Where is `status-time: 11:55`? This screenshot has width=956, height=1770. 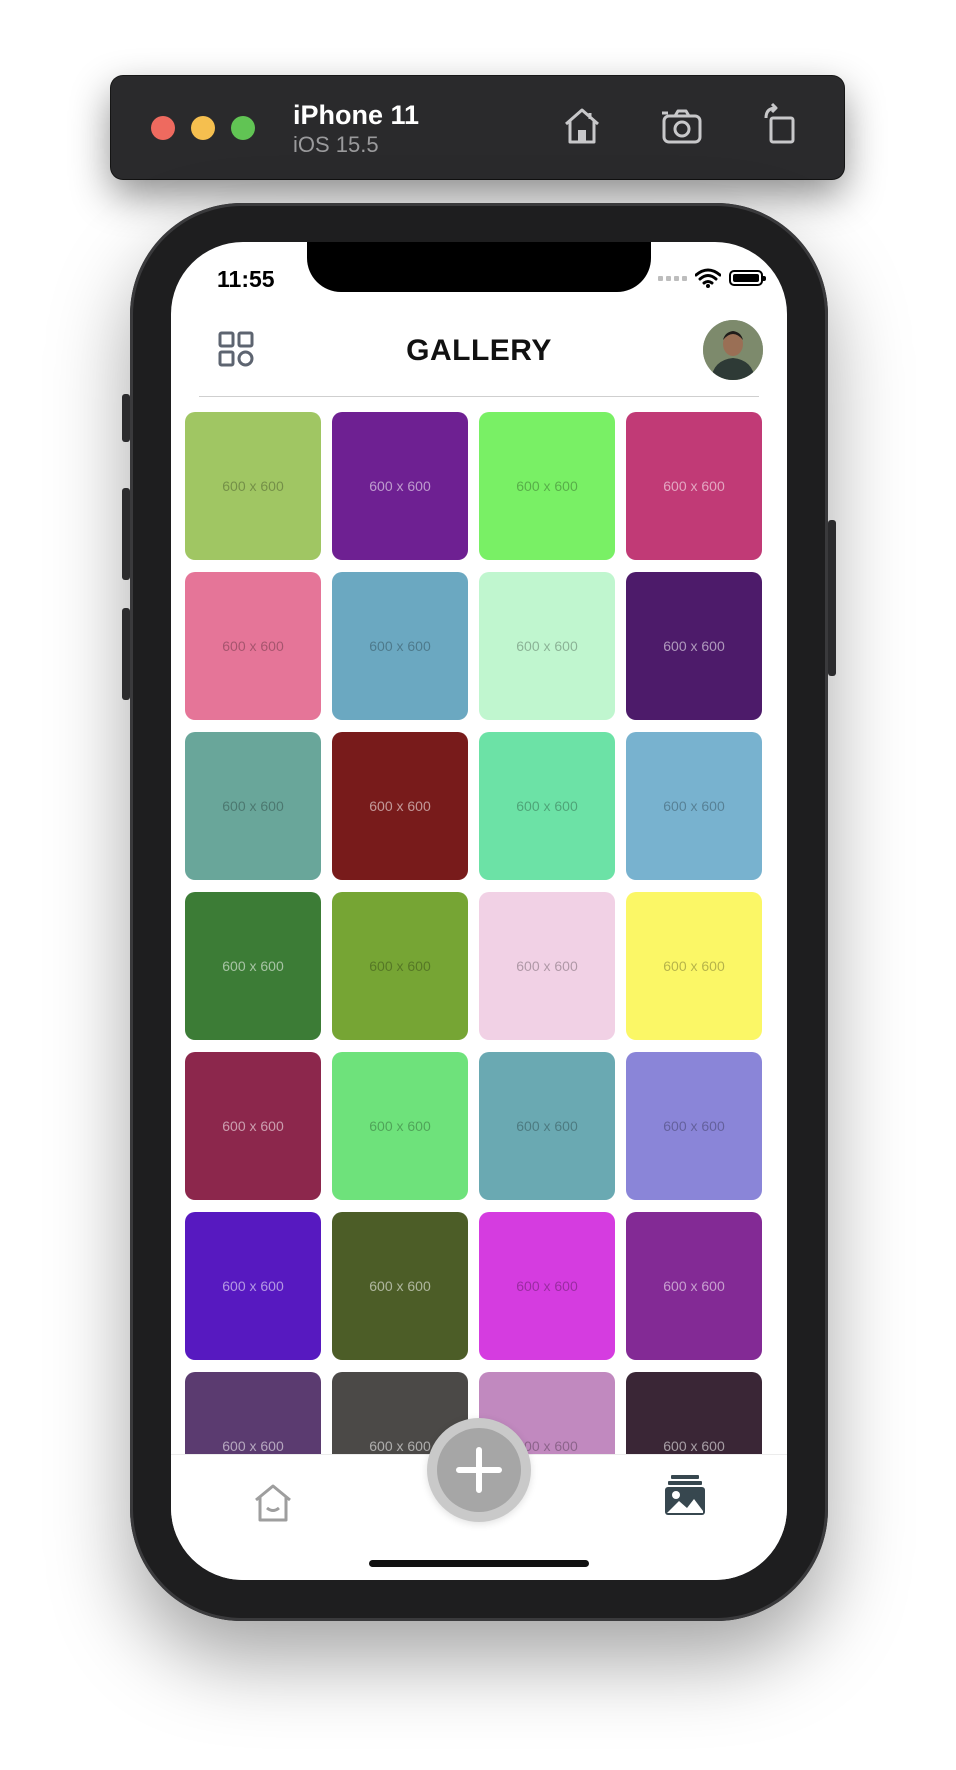
status-time: 11:55 is located at coordinates (246, 279).